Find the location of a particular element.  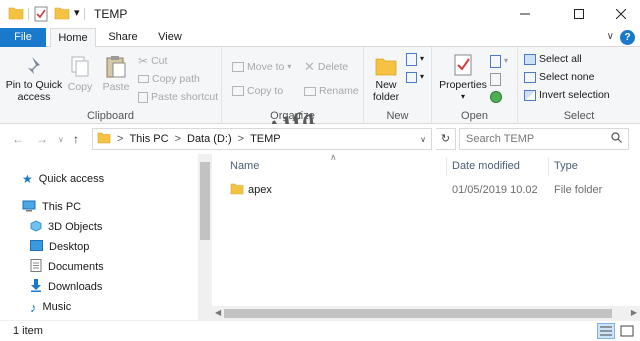

new-group-label: New is located at coordinates (397, 116).